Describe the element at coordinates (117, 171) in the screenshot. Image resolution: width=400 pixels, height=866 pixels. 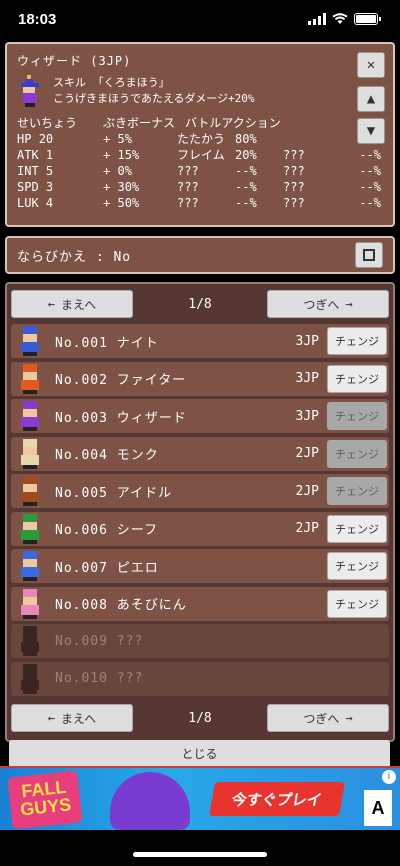
I see `stat-weapon-bonus: + 0%` at that location.